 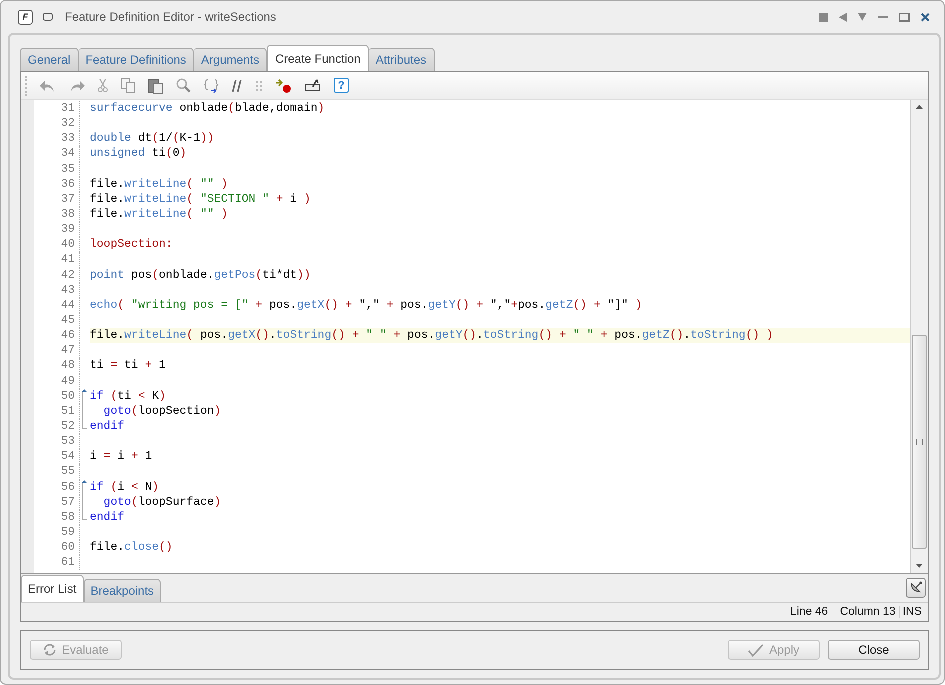 I want to click on tab: General, so click(x=49, y=59).